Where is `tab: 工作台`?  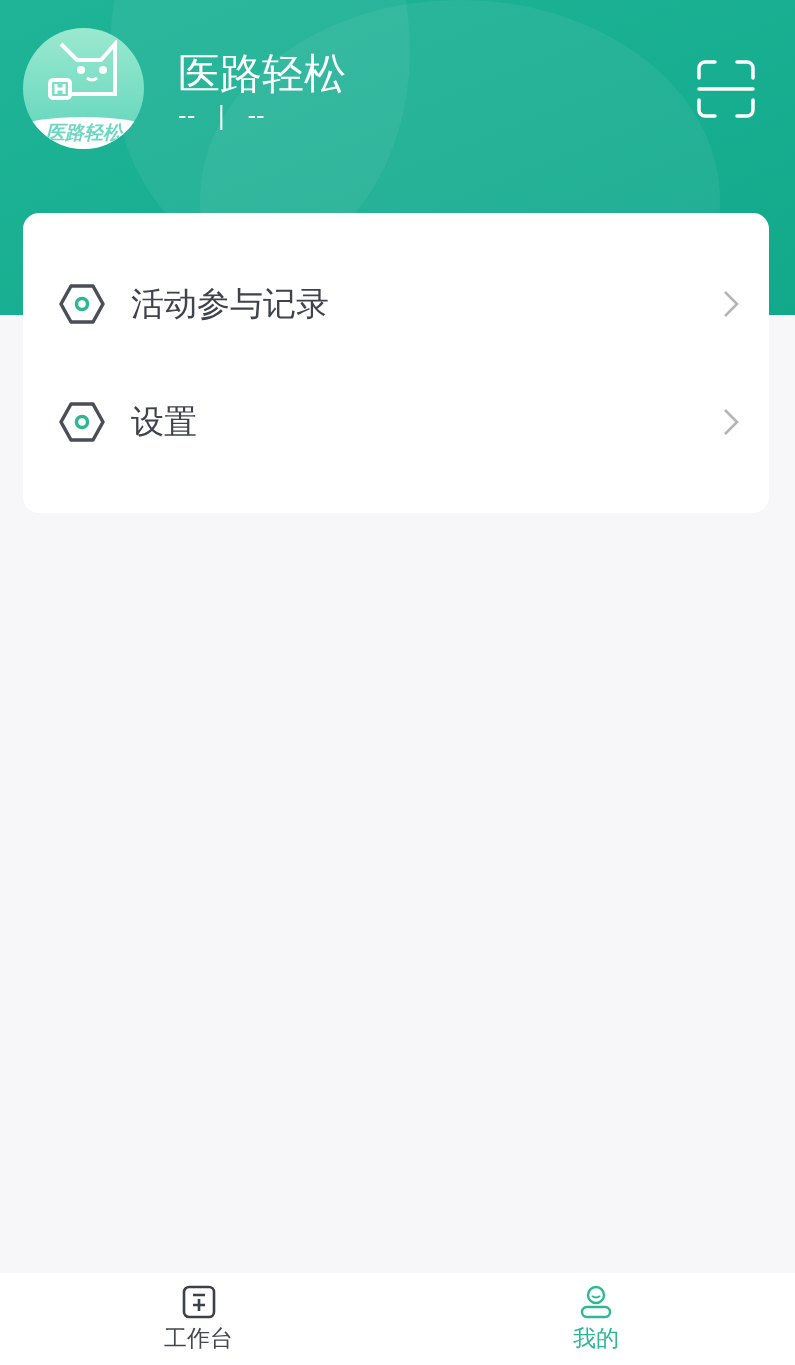 tab: 工作台 is located at coordinates (199, 1319).